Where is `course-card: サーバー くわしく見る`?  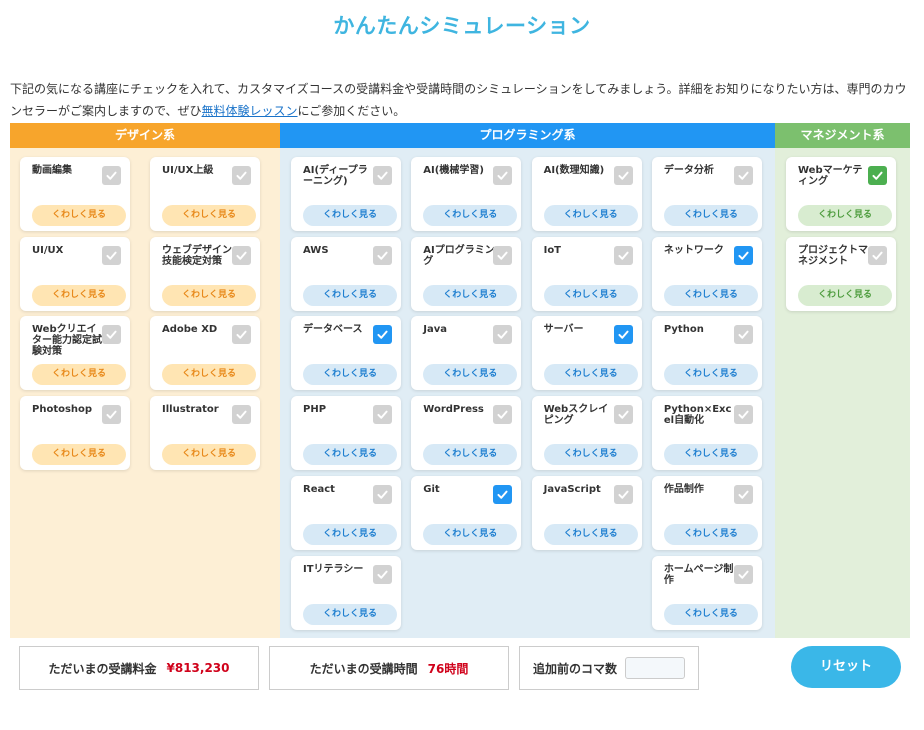
course-card: サーバー くわしく見る is located at coordinates (586, 353).